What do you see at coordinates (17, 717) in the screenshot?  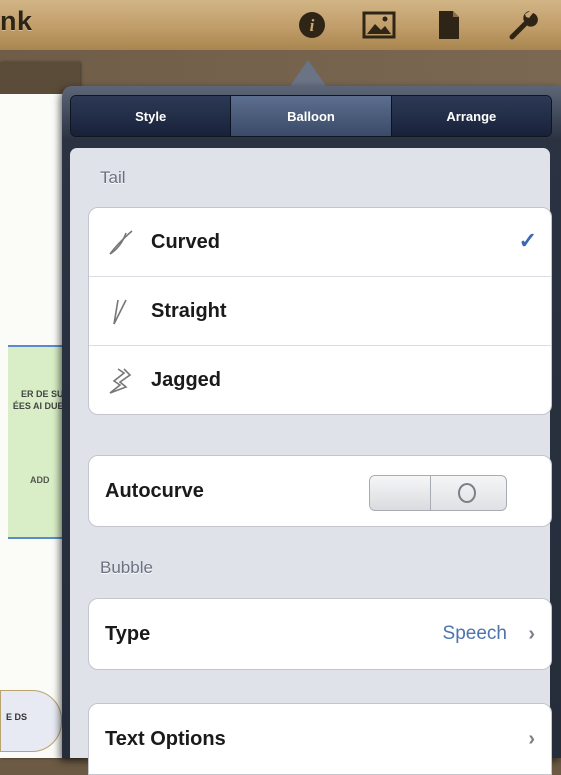 I see `small-balloon-text: E DS` at bounding box center [17, 717].